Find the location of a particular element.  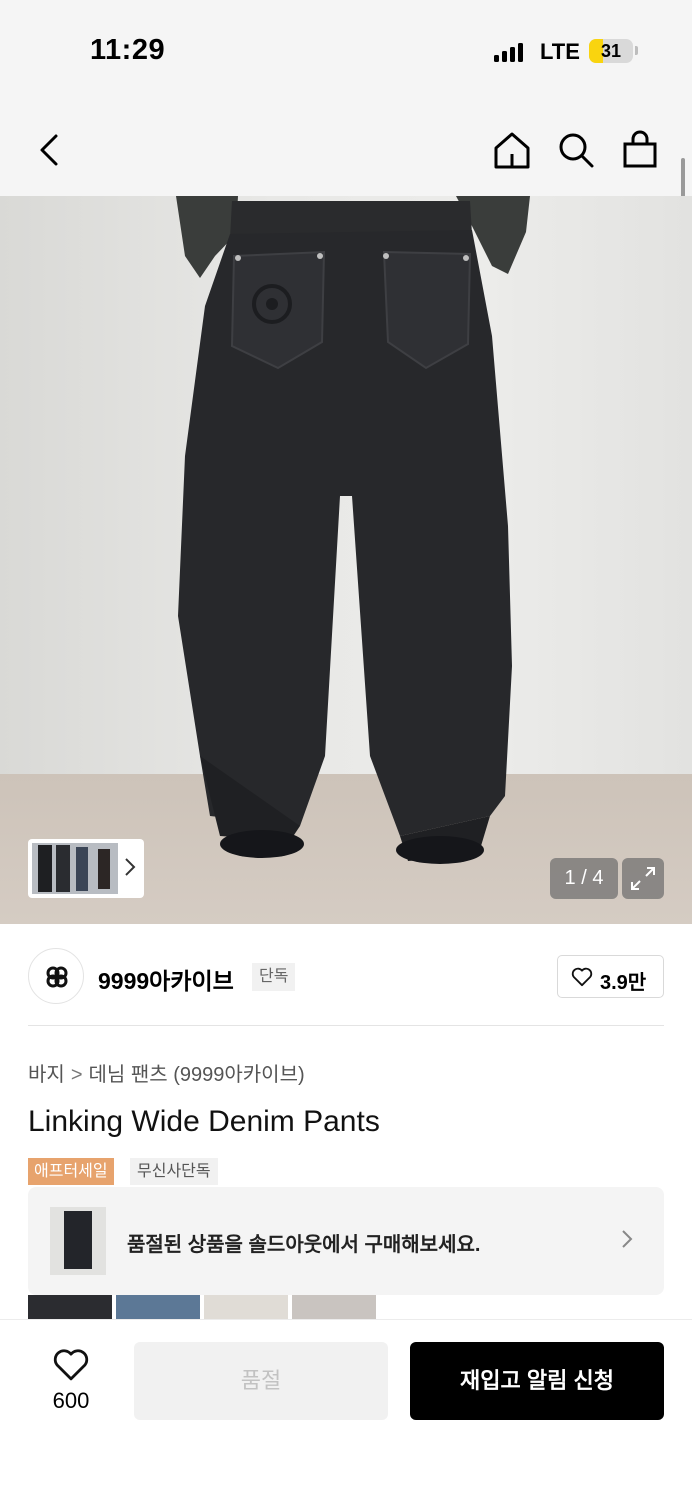

top-navigation is located at coordinates (346, 148).